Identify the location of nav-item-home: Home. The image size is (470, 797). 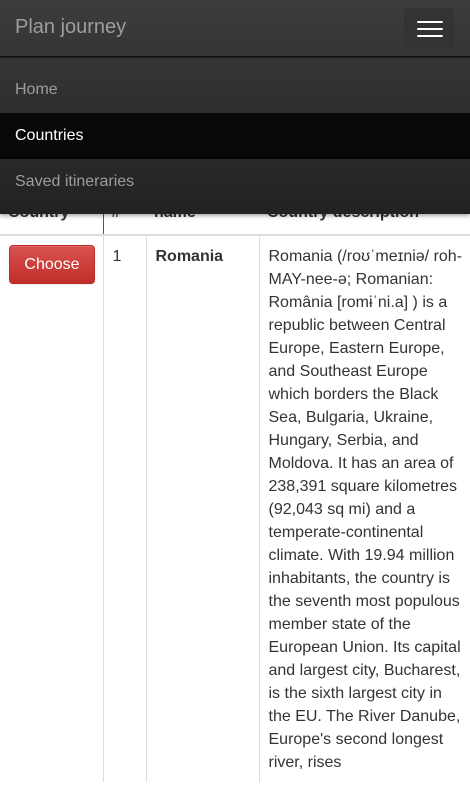
(235, 90).